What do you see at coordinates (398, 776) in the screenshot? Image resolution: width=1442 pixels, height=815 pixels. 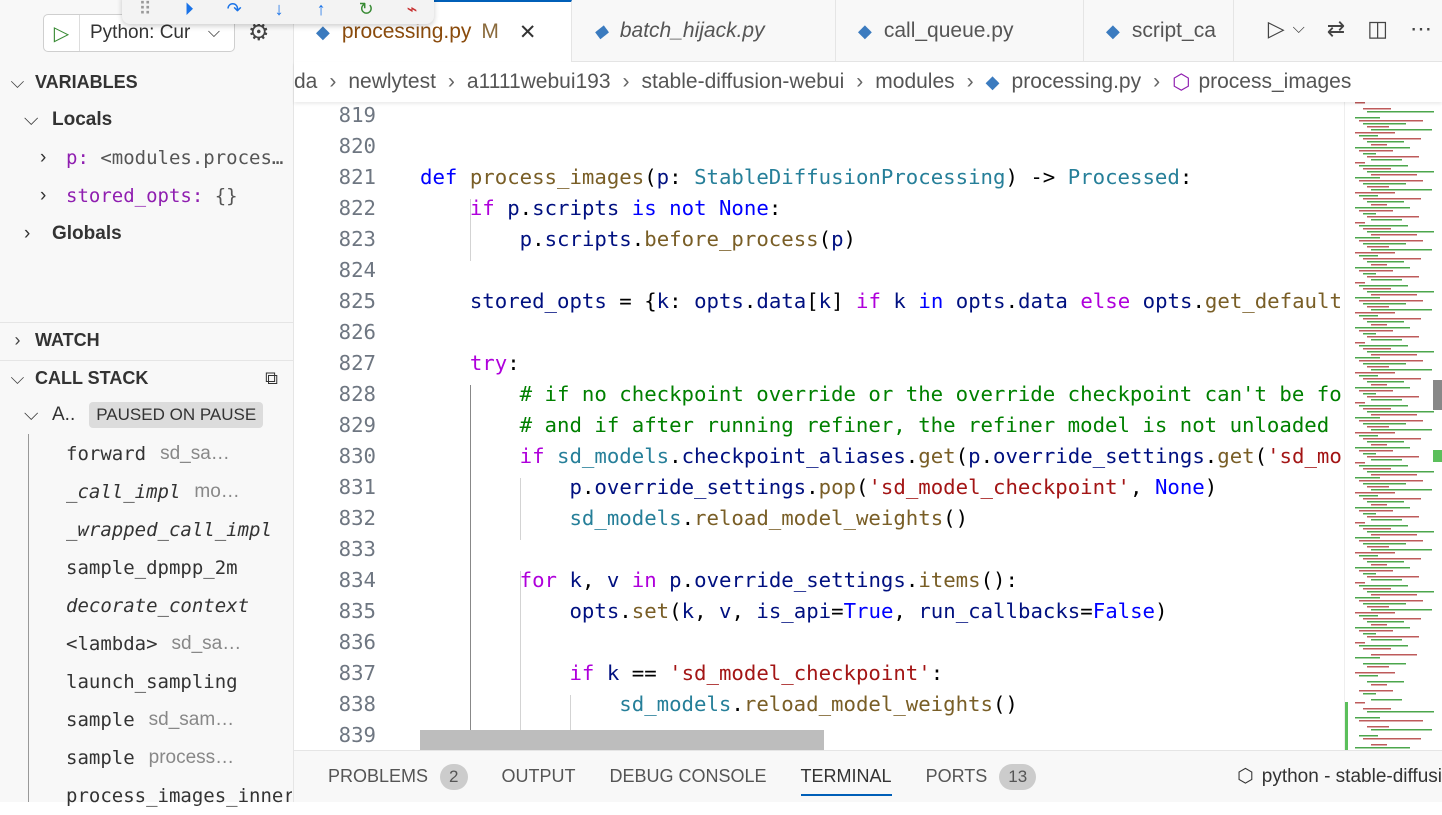 I see `panel-tab-problems: PROBLEMS 2` at bounding box center [398, 776].